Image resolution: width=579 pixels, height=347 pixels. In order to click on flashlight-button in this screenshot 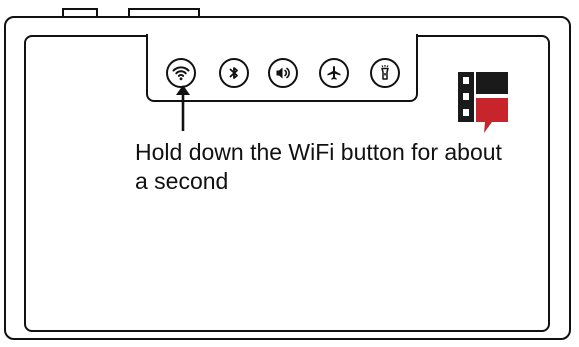, I will do `click(385, 73)`.